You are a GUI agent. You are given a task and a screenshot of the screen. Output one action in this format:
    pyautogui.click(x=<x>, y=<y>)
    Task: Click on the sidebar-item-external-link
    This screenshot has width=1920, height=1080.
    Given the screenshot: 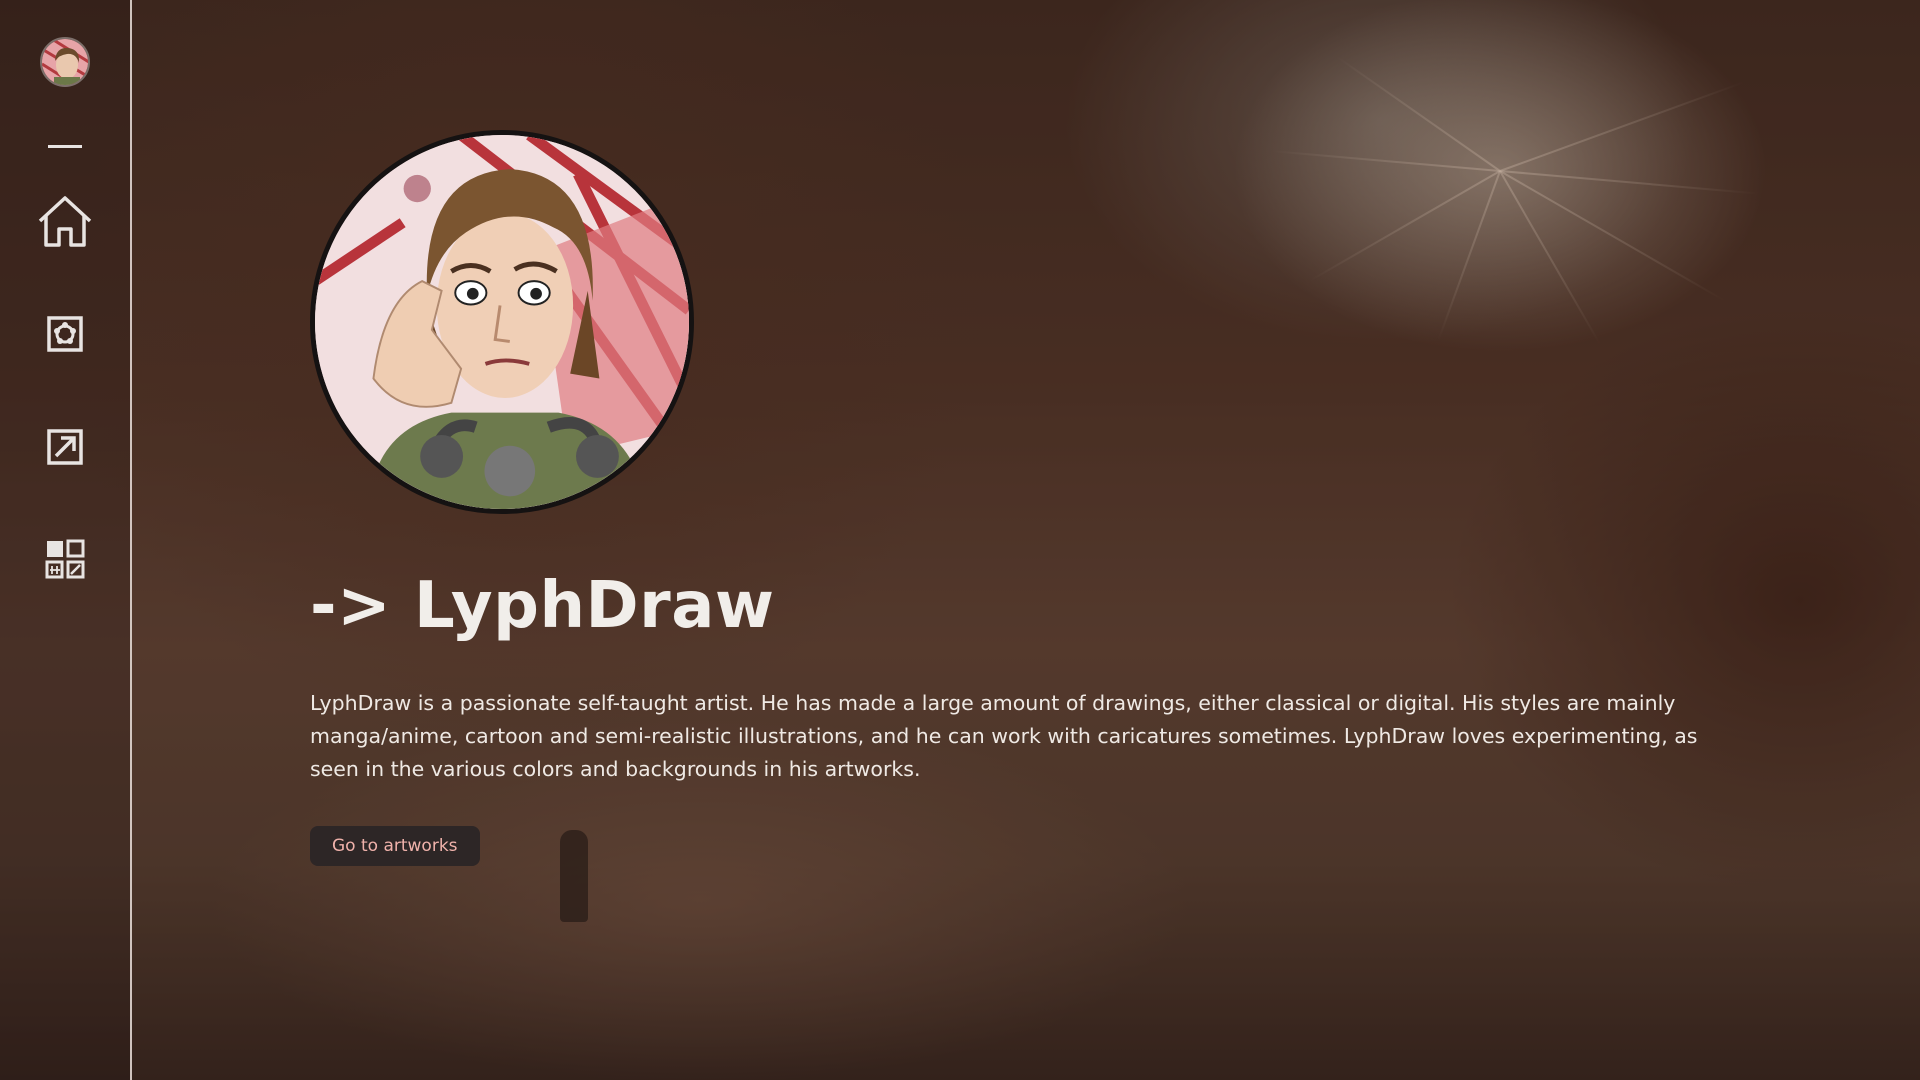 What is the action you would take?
    pyautogui.click(x=65, y=447)
    